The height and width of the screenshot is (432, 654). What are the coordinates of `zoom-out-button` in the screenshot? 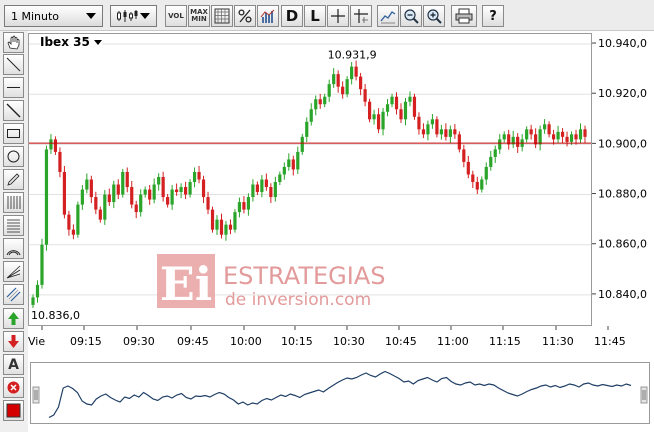 It's located at (411, 16).